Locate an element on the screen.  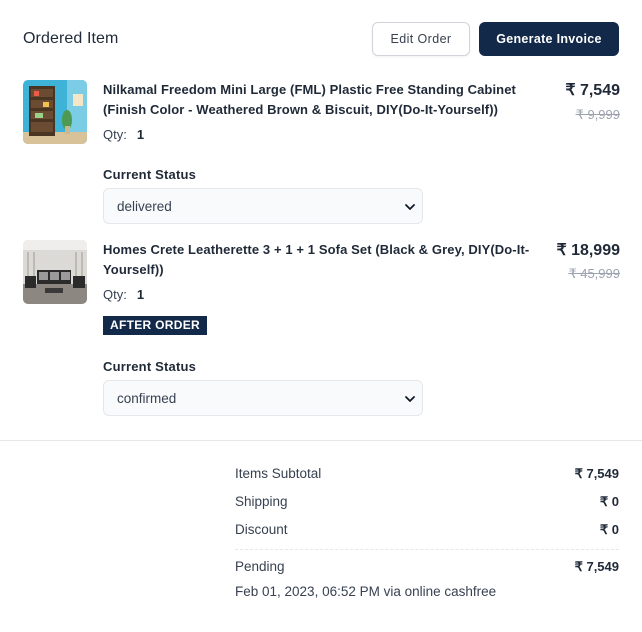
section-title: Ordered Item is located at coordinates (71, 38).